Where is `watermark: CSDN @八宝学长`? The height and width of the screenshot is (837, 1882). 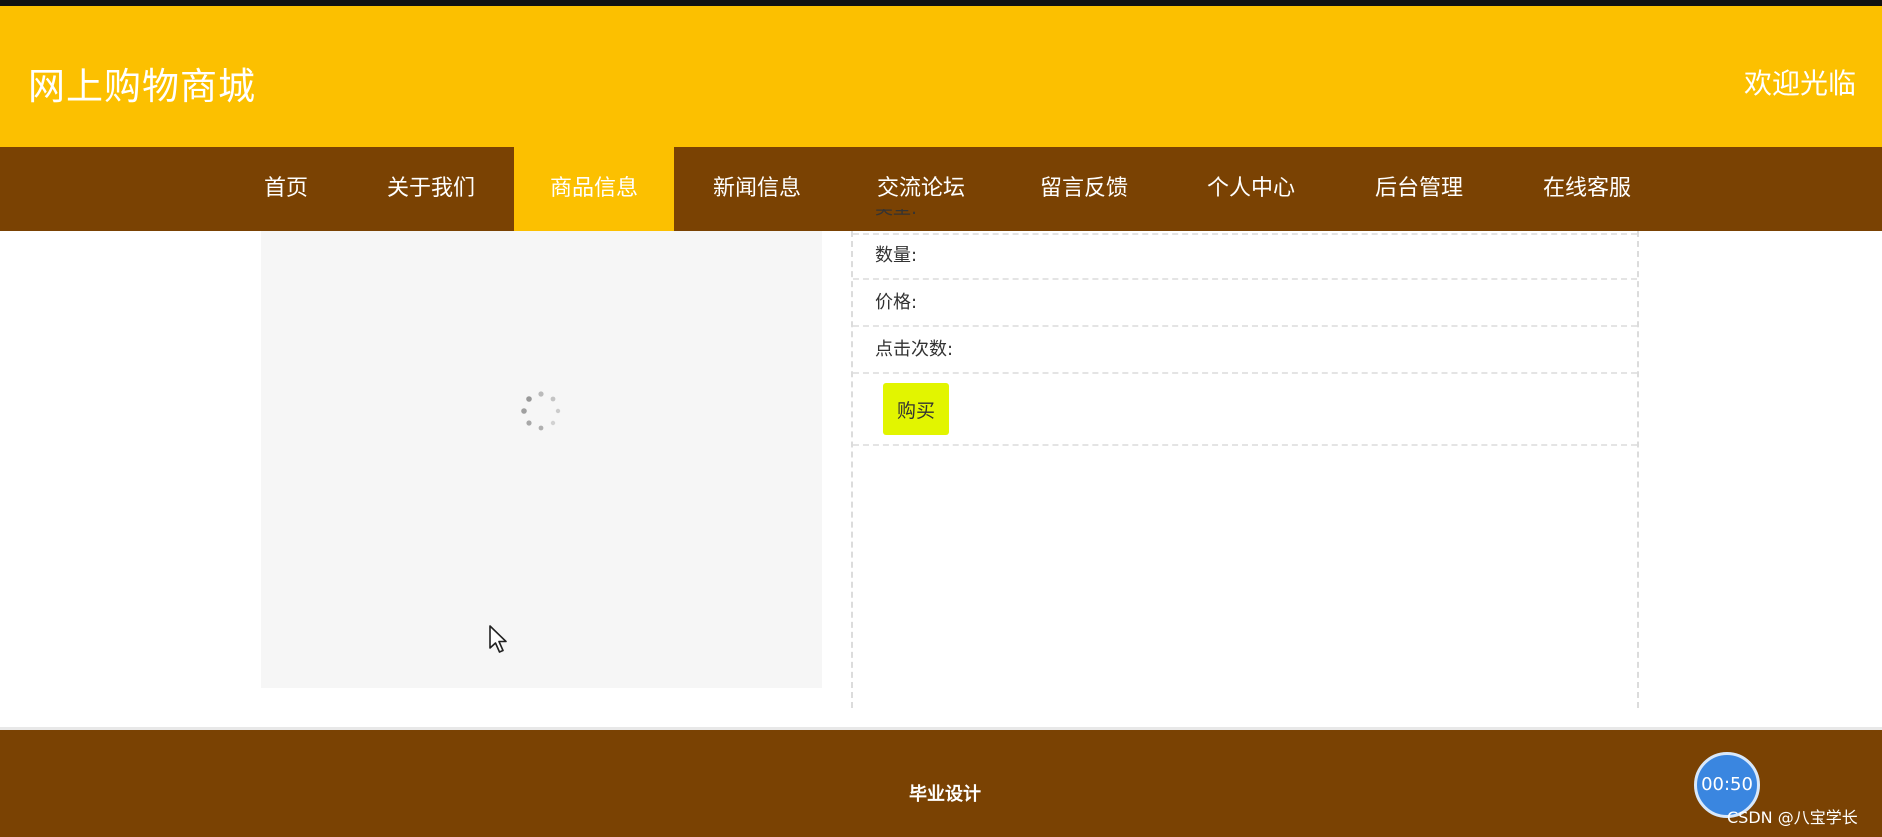
watermark: CSDN @八宝学长 is located at coordinates (1792, 817).